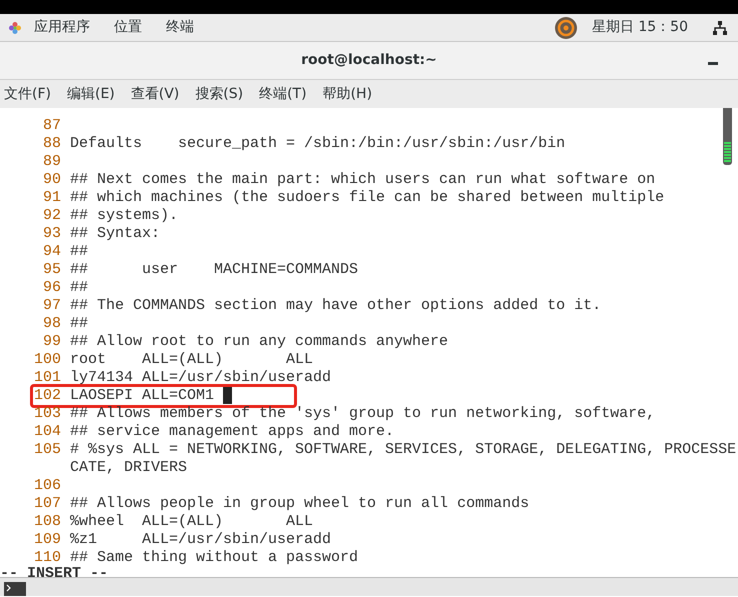 The width and height of the screenshot is (738, 597). I want to click on line-number: 99, so click(51, 342).